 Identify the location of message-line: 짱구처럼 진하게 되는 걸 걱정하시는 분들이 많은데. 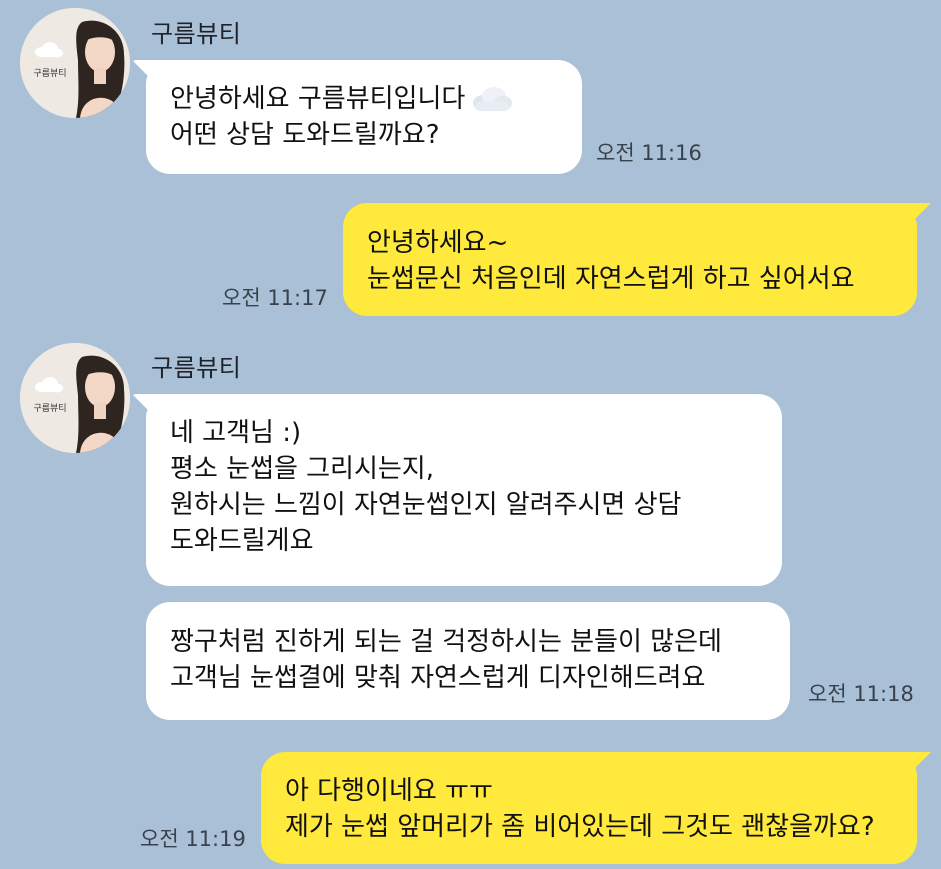
(446, 642).